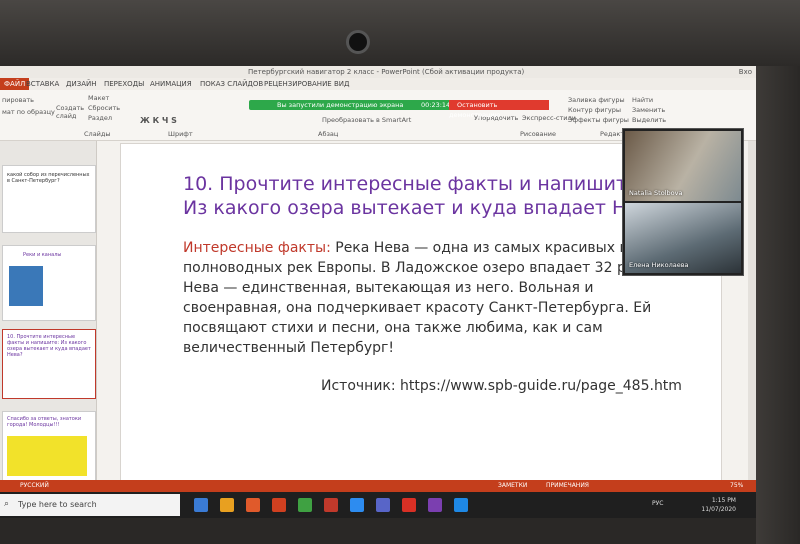 This screenshot has height=544, width=800. Describe the element at coordinates (657, 503) in the screenshot. I see `keyboard-language: РУС` at that location.